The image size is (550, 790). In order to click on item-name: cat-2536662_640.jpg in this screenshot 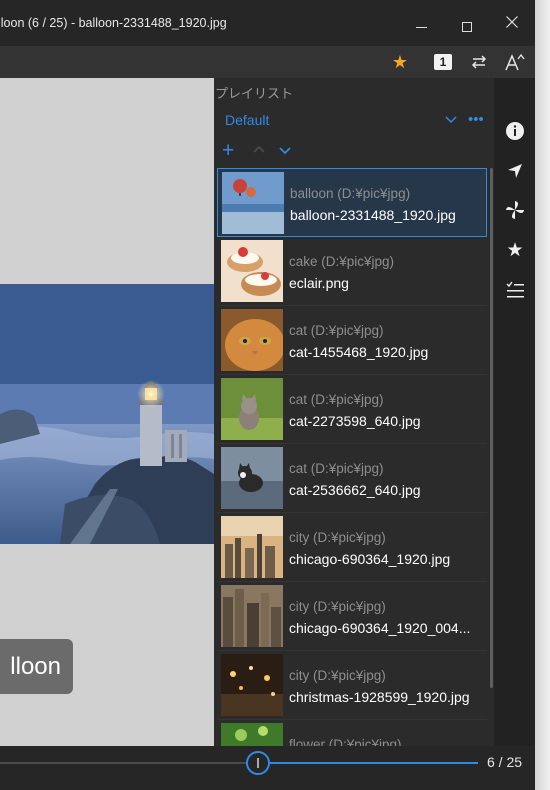, I will do `click(355, 490)`.